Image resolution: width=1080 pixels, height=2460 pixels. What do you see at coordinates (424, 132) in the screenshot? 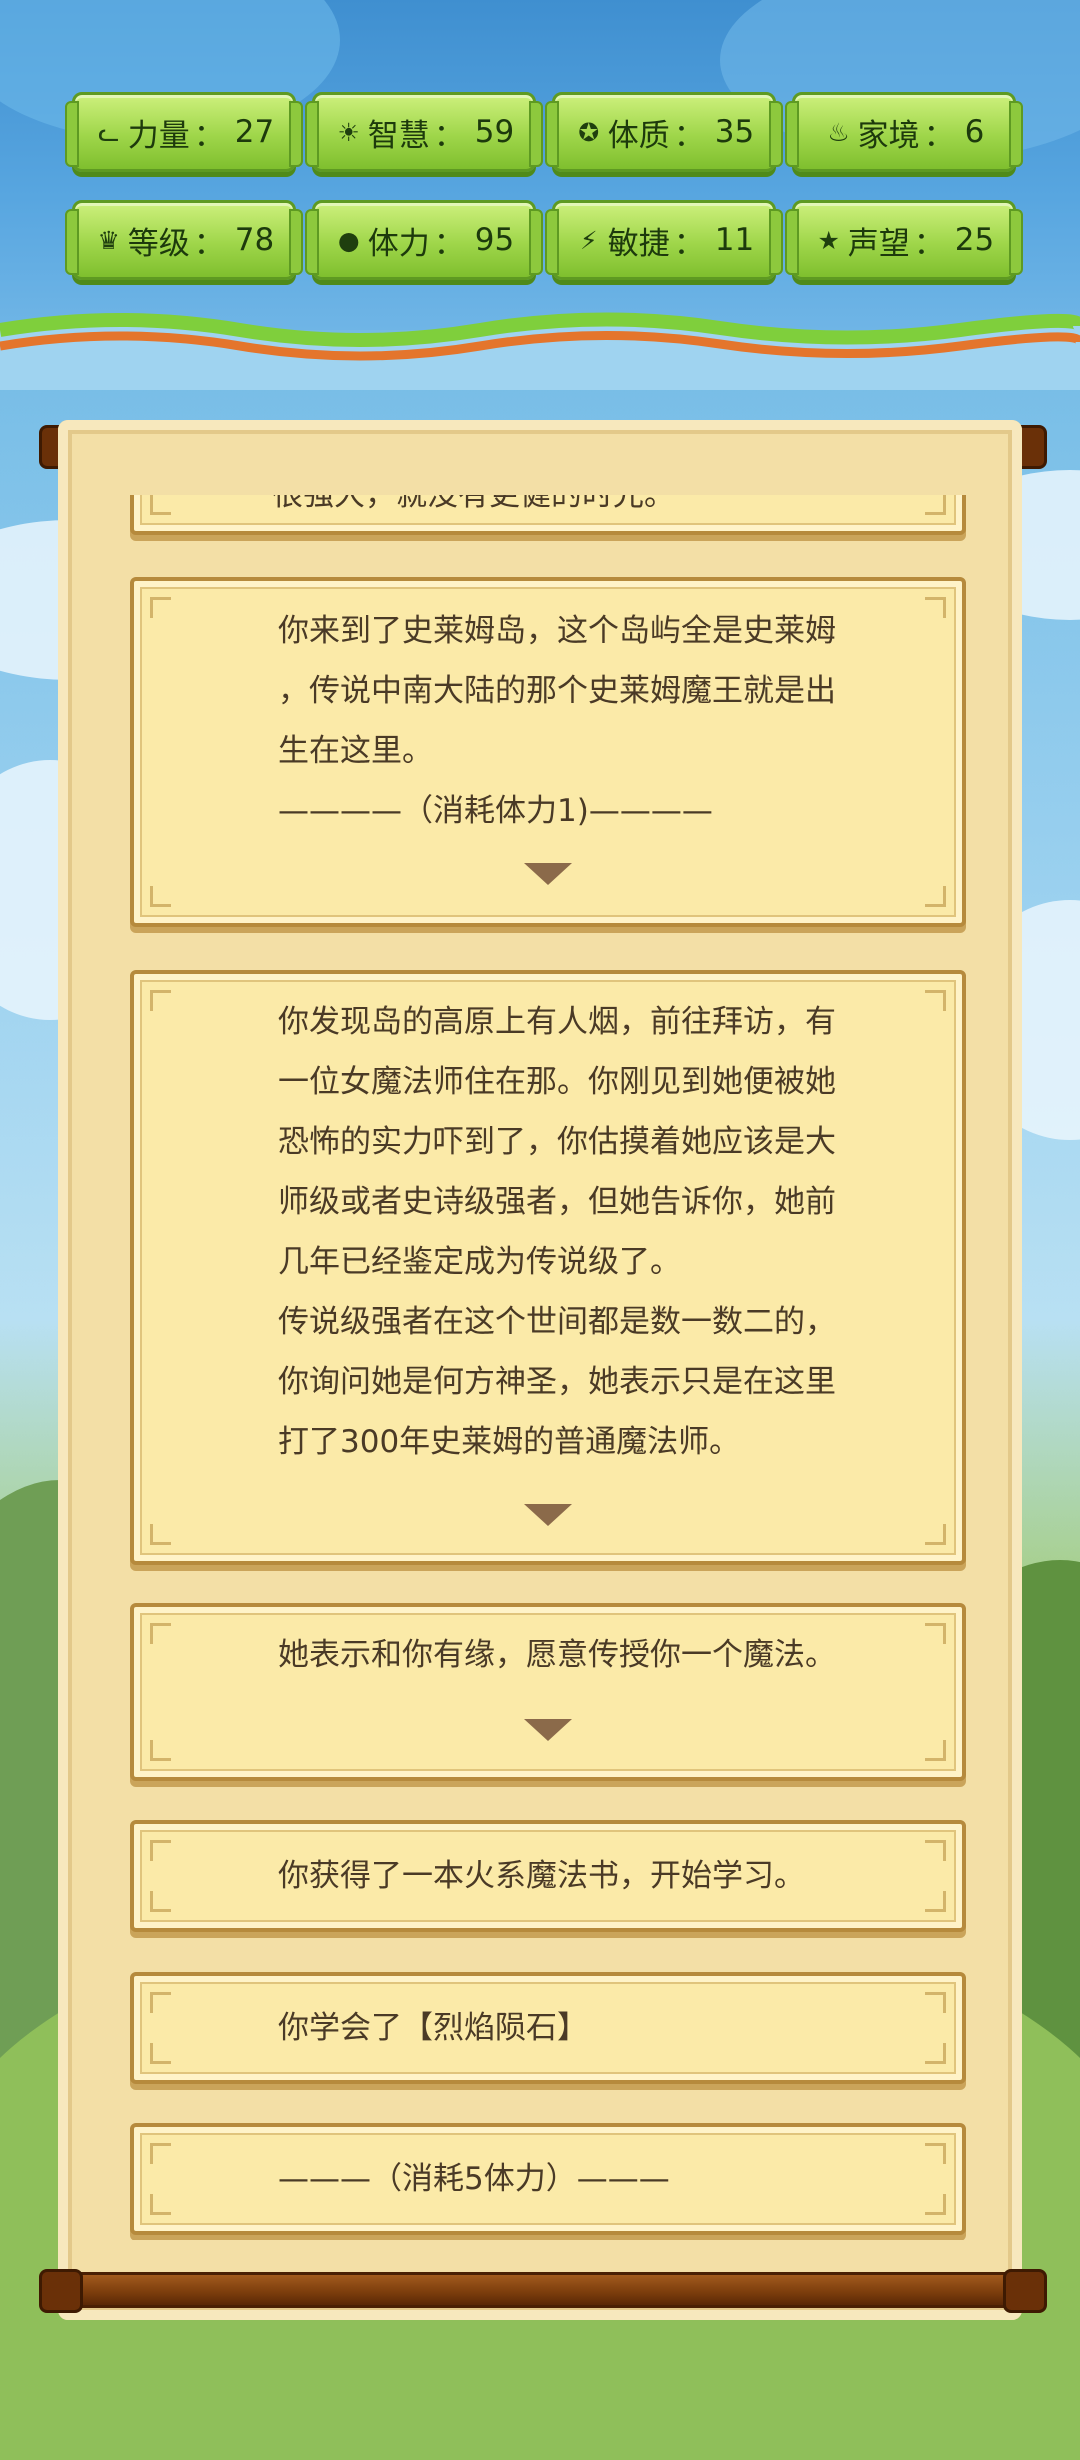
I see `stat-wisdom: ☀ 智慧： 59` at bounding box center [424, 132].